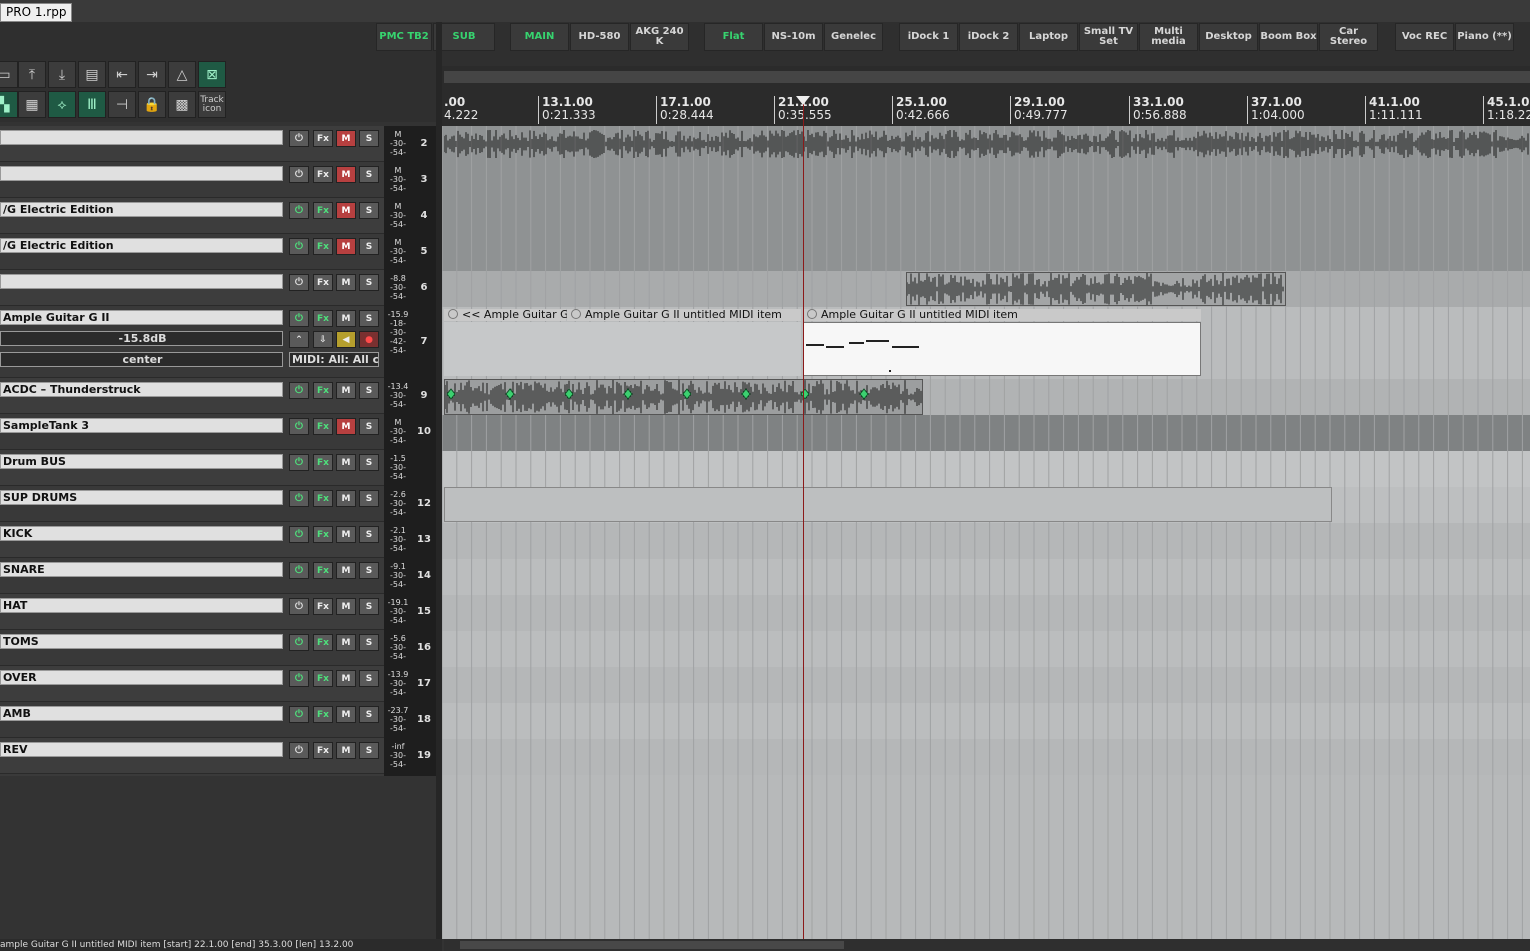  What do you see at coordinates (424, 431) in the screenshot?
I see `track-number: 10` at bounding box center [424, 431].